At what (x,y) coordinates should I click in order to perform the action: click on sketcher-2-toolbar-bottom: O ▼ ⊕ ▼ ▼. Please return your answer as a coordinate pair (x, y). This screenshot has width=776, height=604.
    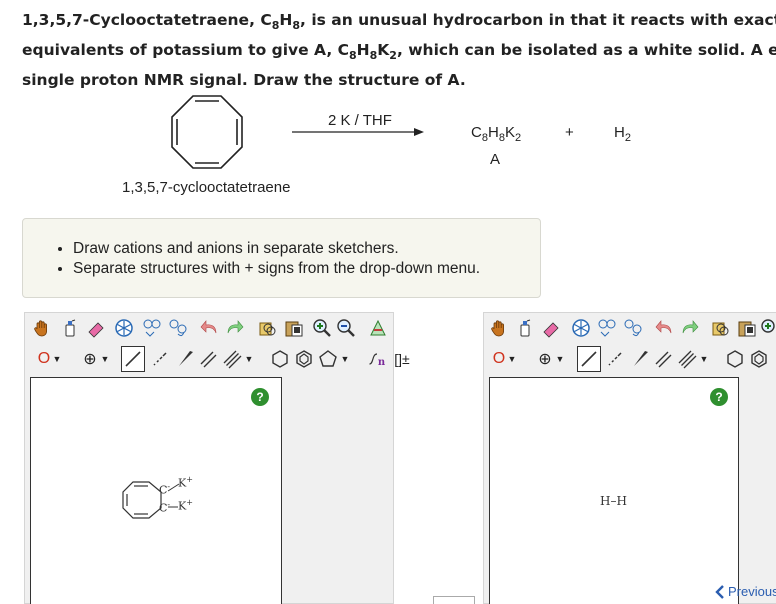
    Looking at the image, I should click on (630, 359).